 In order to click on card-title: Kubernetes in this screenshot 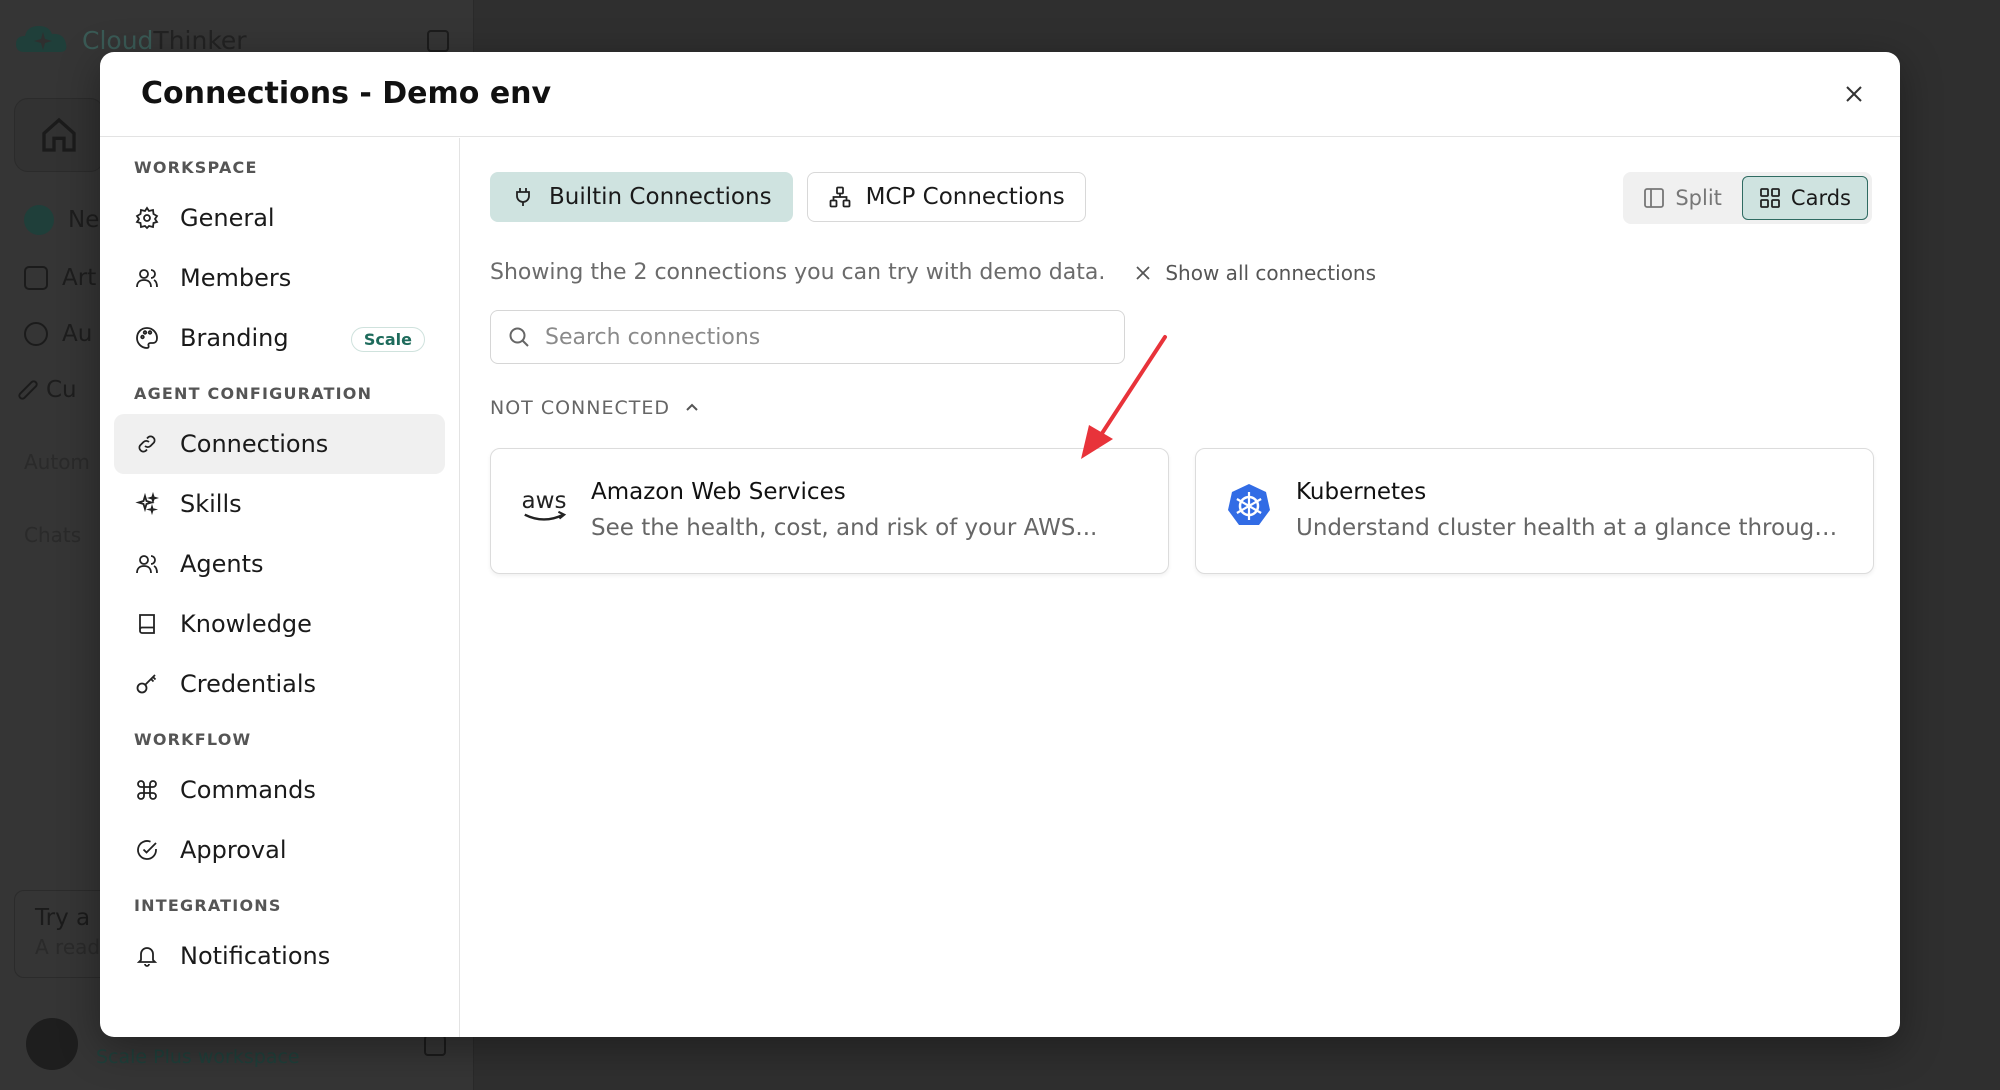, I will do `click(1361, 492)`.